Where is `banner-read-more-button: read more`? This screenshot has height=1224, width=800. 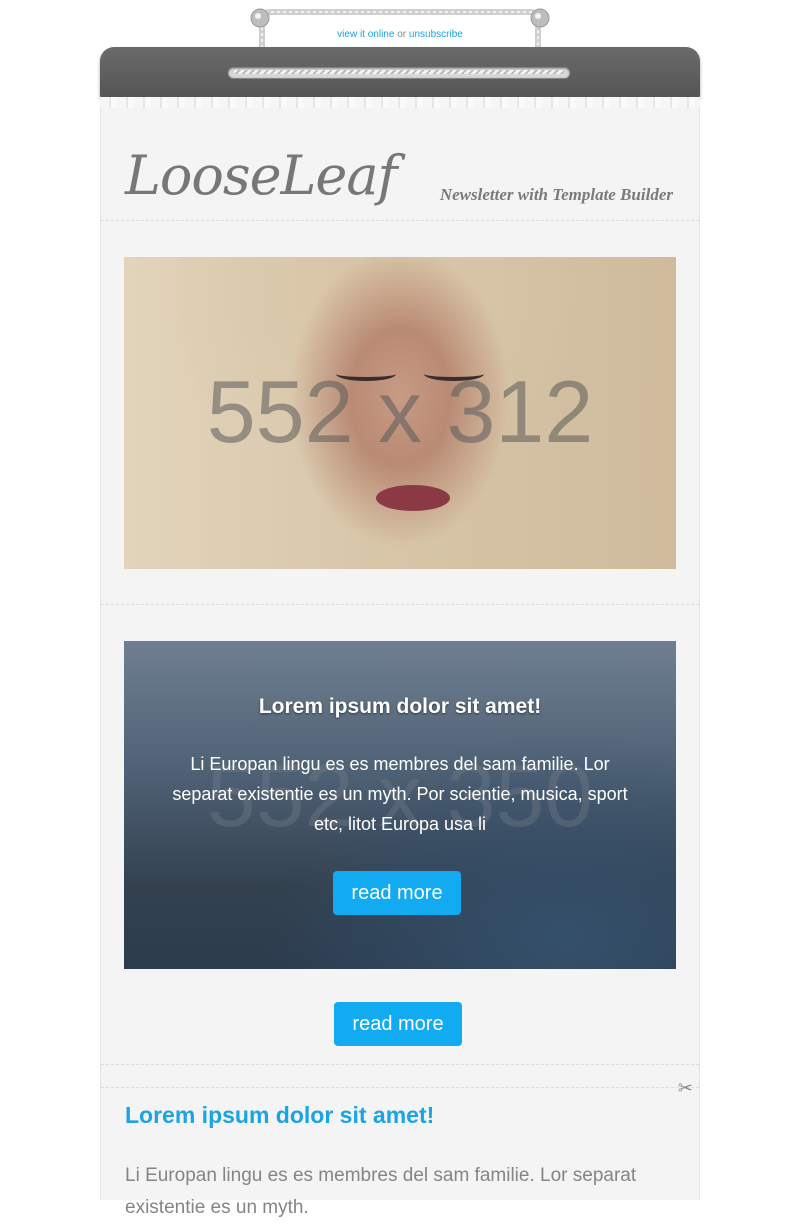
banner-read-more-button: read more is located at coordinates (397, 893).